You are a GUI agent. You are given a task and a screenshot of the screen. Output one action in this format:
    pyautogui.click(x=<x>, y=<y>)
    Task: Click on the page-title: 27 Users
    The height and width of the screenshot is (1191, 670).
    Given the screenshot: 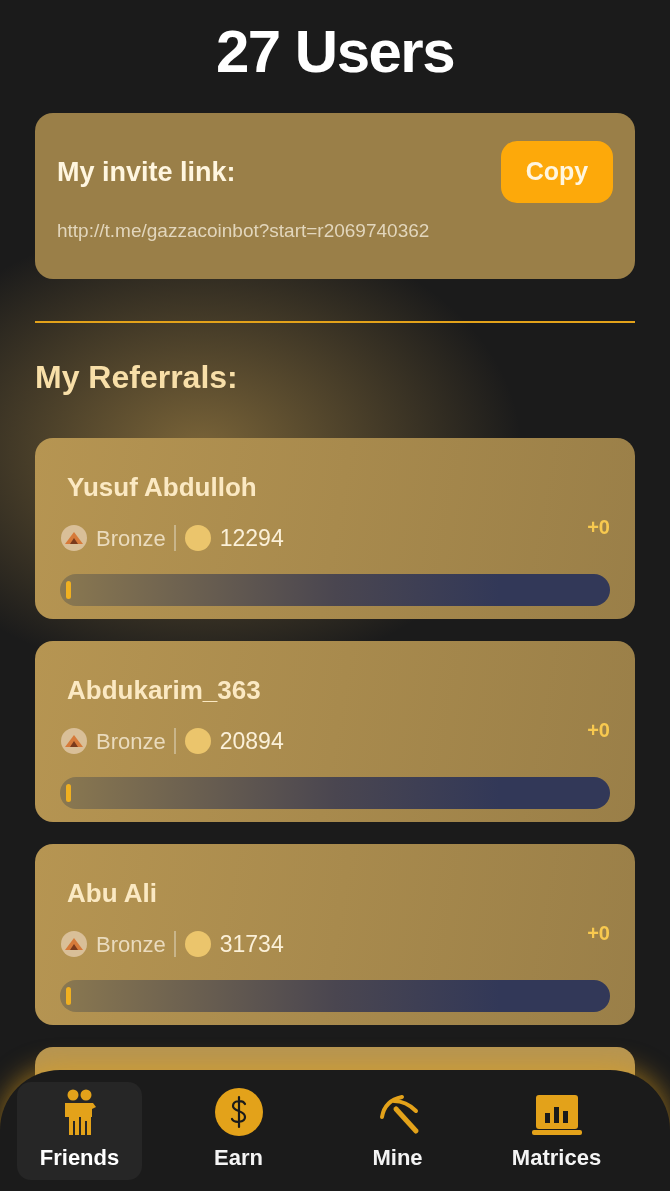 What is the action you would take?
    pyautogui.click(x=335, y=52)
    